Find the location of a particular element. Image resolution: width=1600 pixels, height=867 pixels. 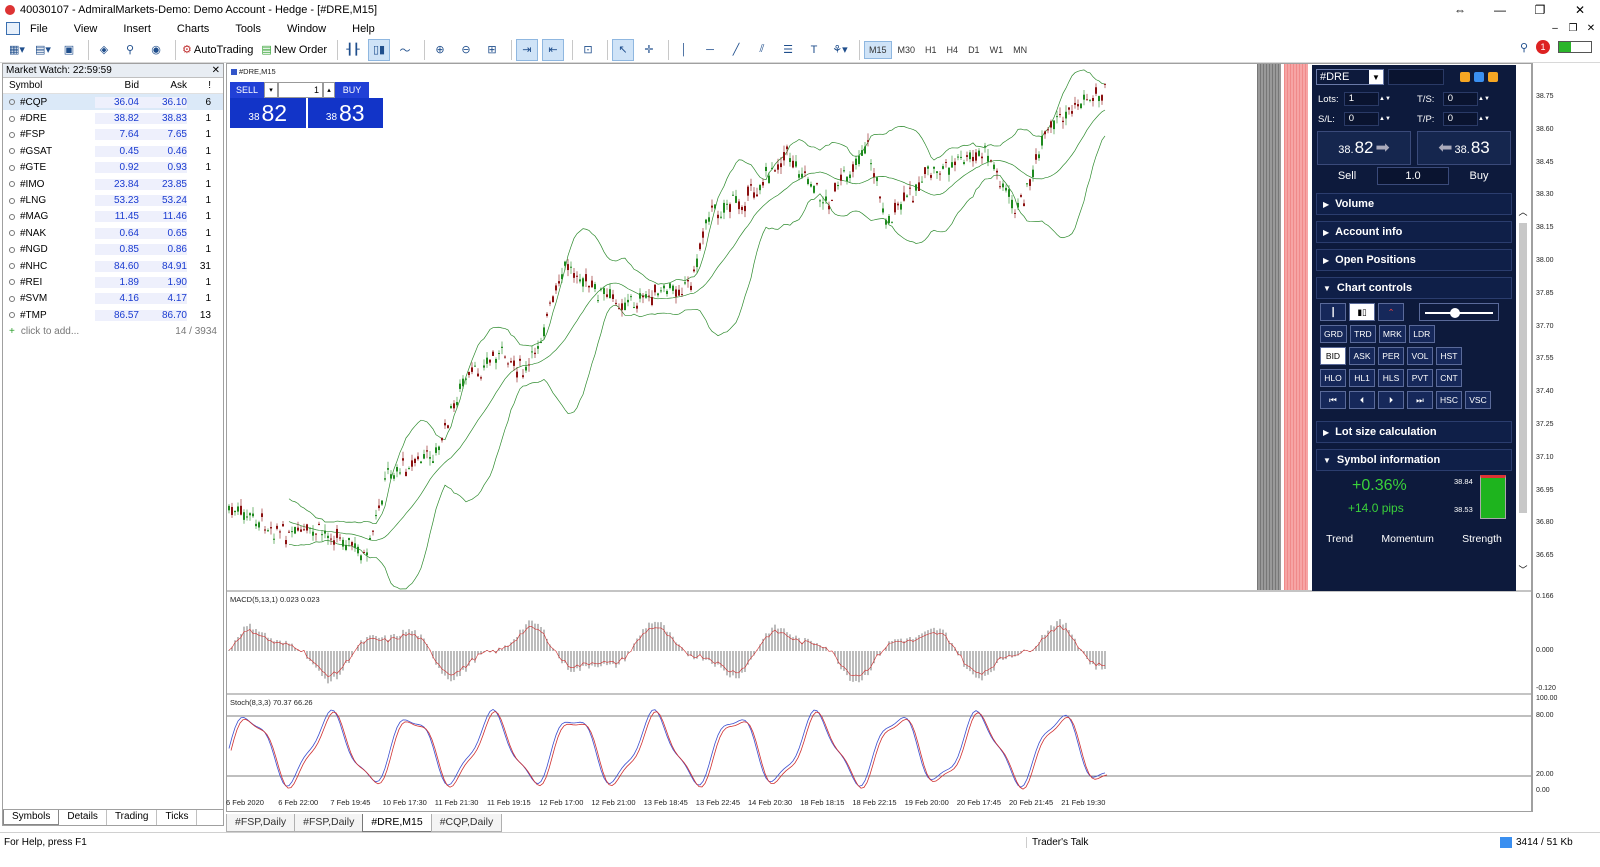

new-chart-icon: ▦▾ is located at coordinates (17, 50).